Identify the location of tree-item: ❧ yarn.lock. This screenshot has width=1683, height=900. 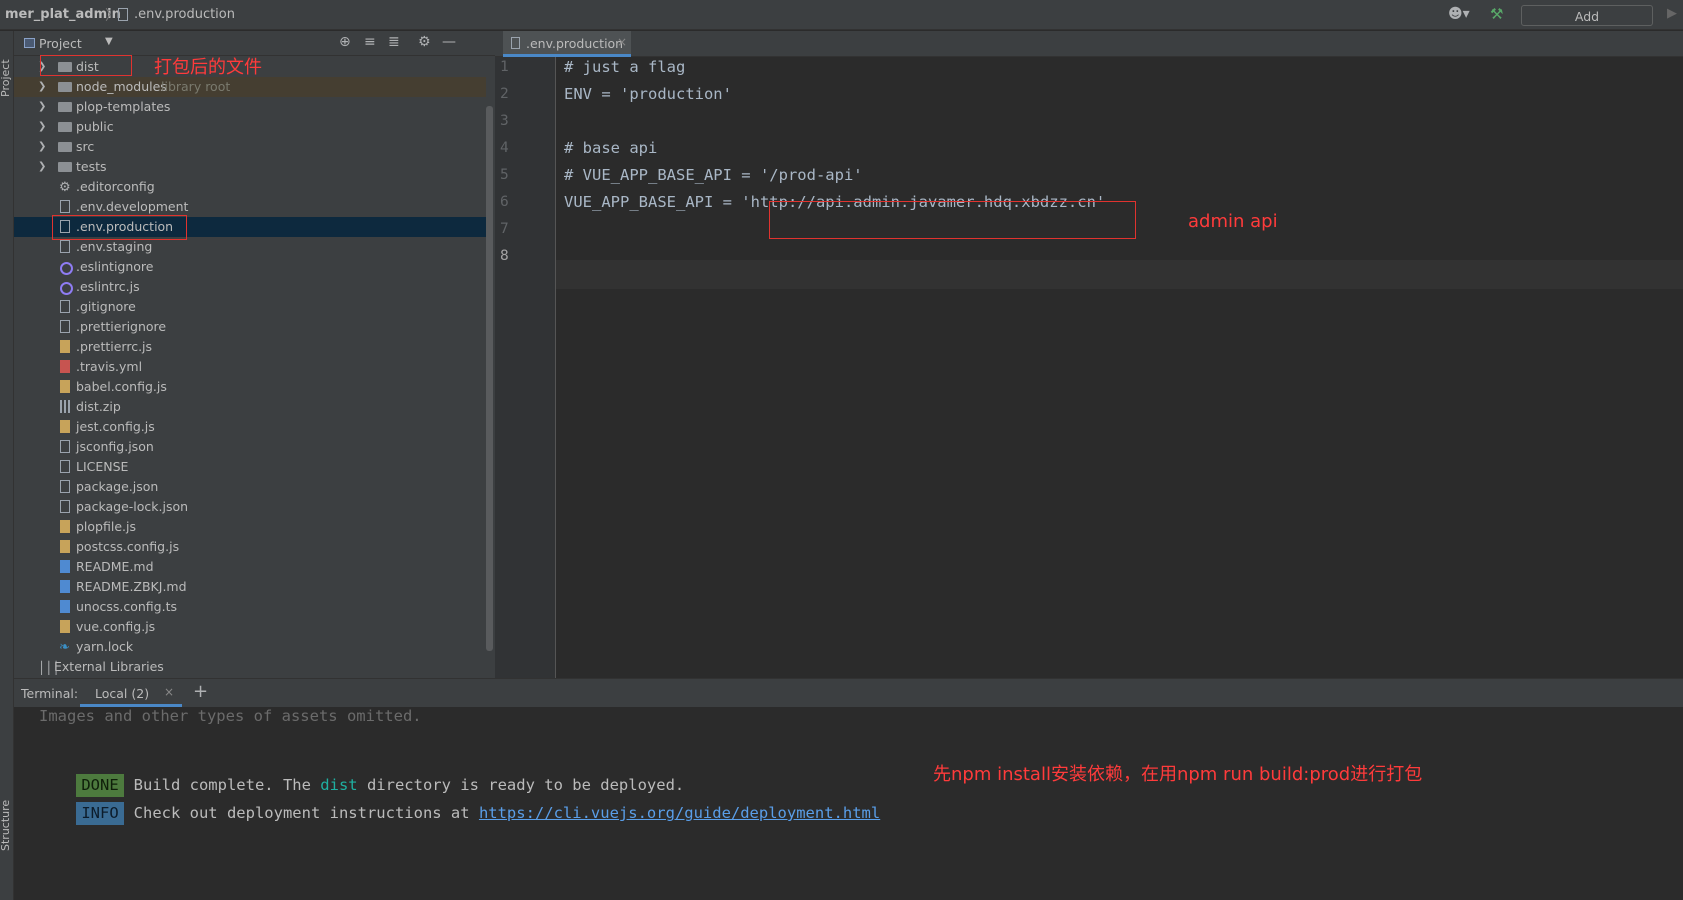
(250, 647).